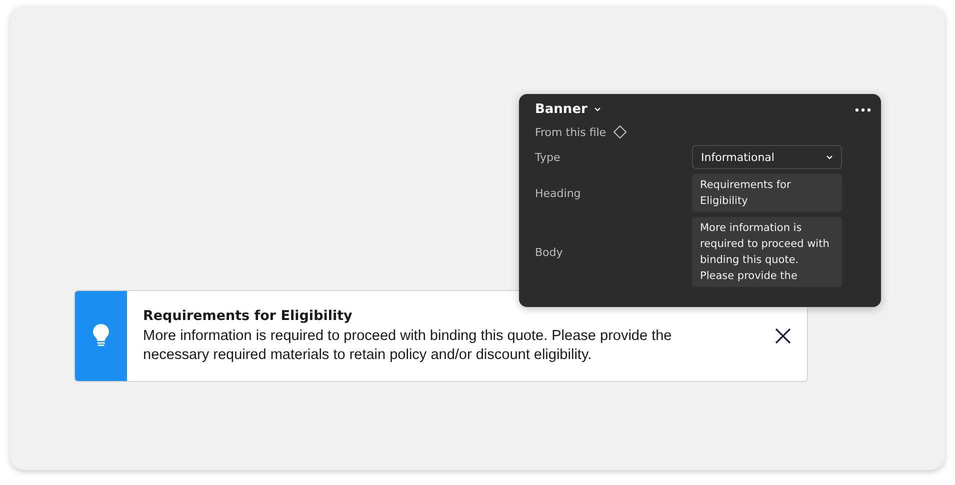 The image size is (955, 485). I want to click on field-label: Body, so click(549, 252).